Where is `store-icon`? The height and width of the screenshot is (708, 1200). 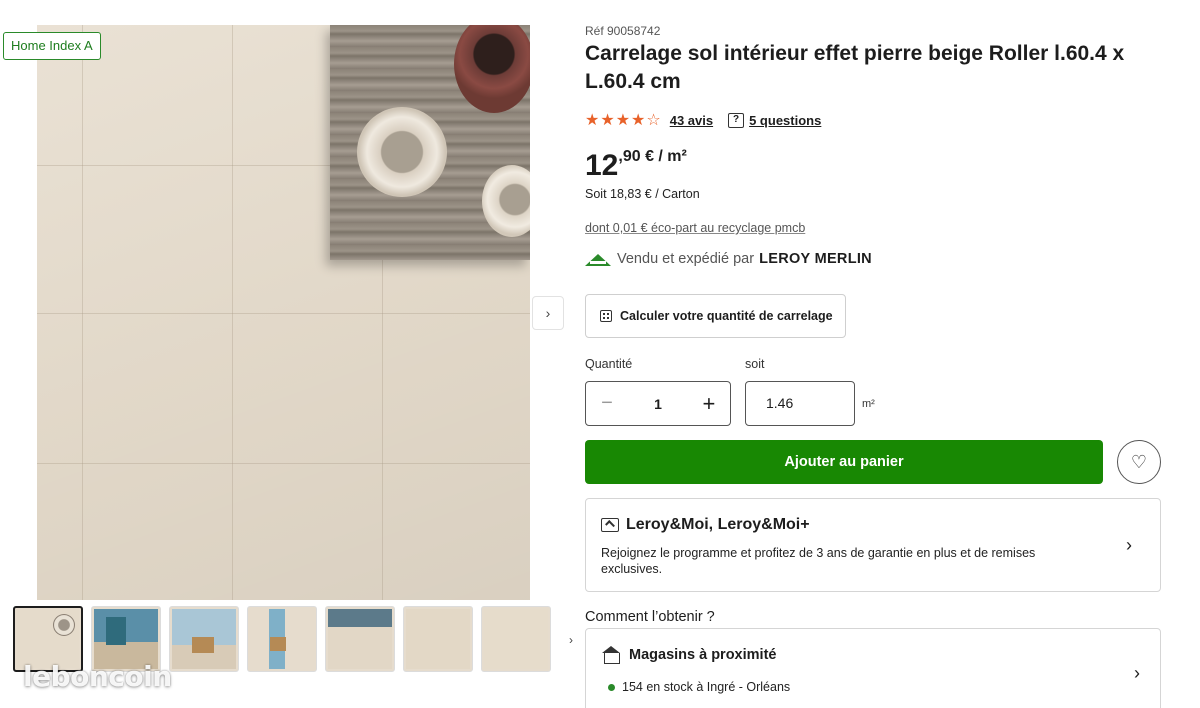
store-icon is located at coordinates (611, 655).